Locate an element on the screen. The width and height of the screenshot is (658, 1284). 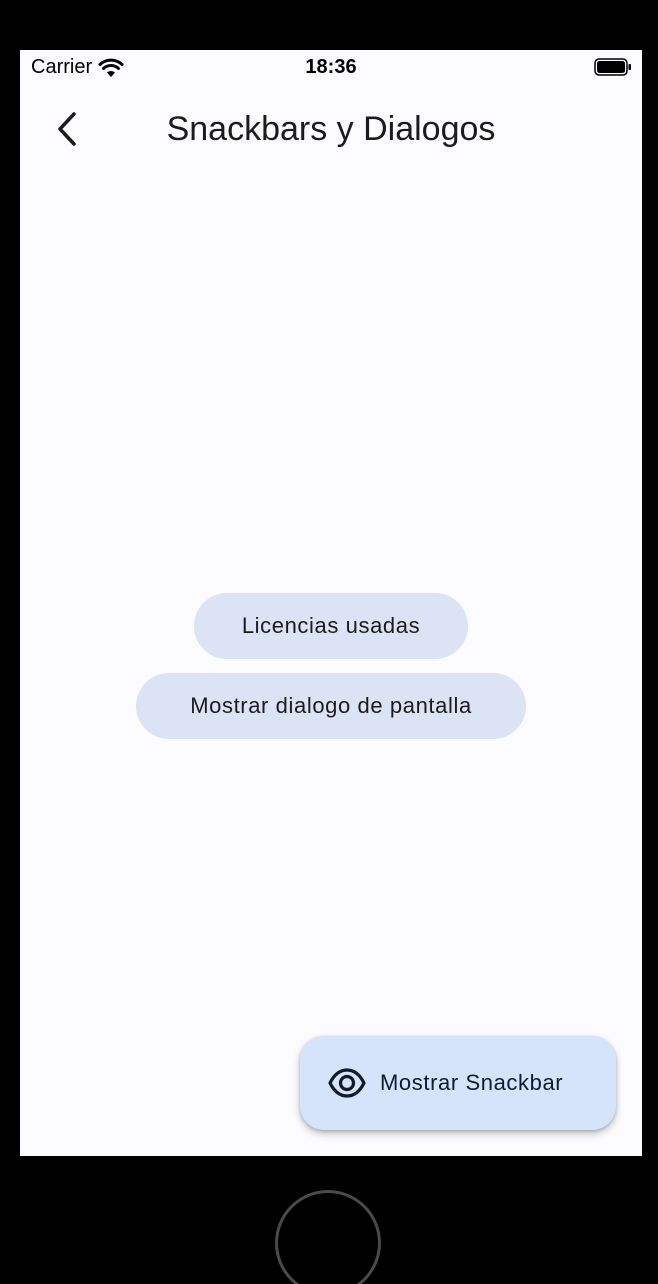
app-bar: Snackbars y Dialogos is located at coordinates (331, 131).